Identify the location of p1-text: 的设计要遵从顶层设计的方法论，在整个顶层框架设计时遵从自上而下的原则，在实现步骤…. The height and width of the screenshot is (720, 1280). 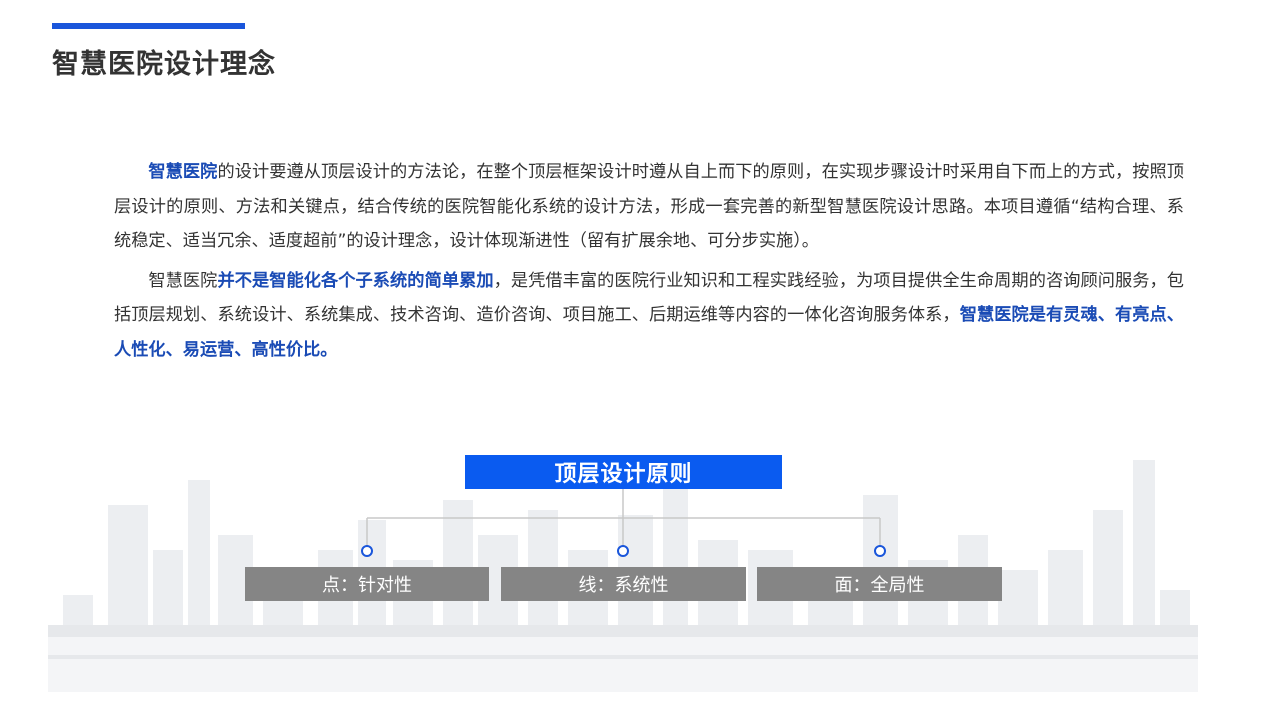
(649, 207).